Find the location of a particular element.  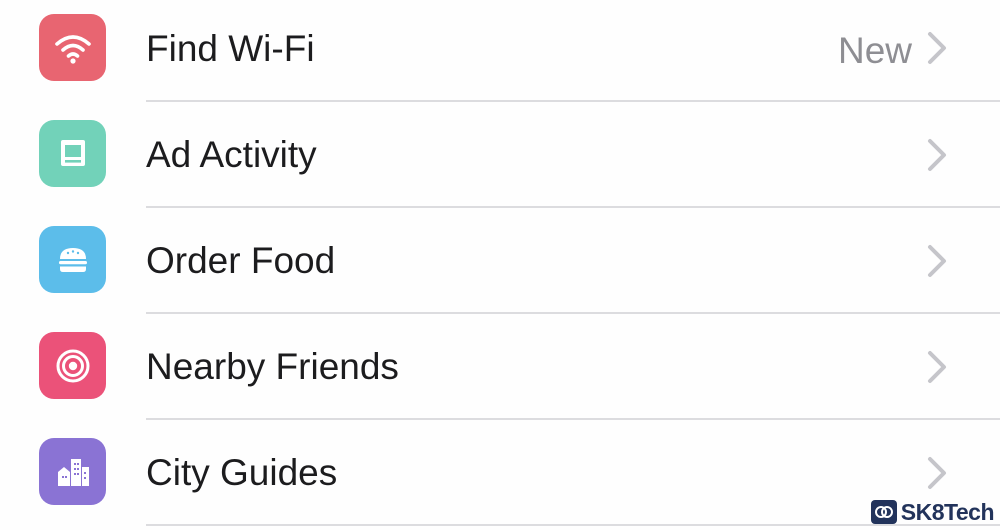

target-icon is located at coordinates (72, 365).